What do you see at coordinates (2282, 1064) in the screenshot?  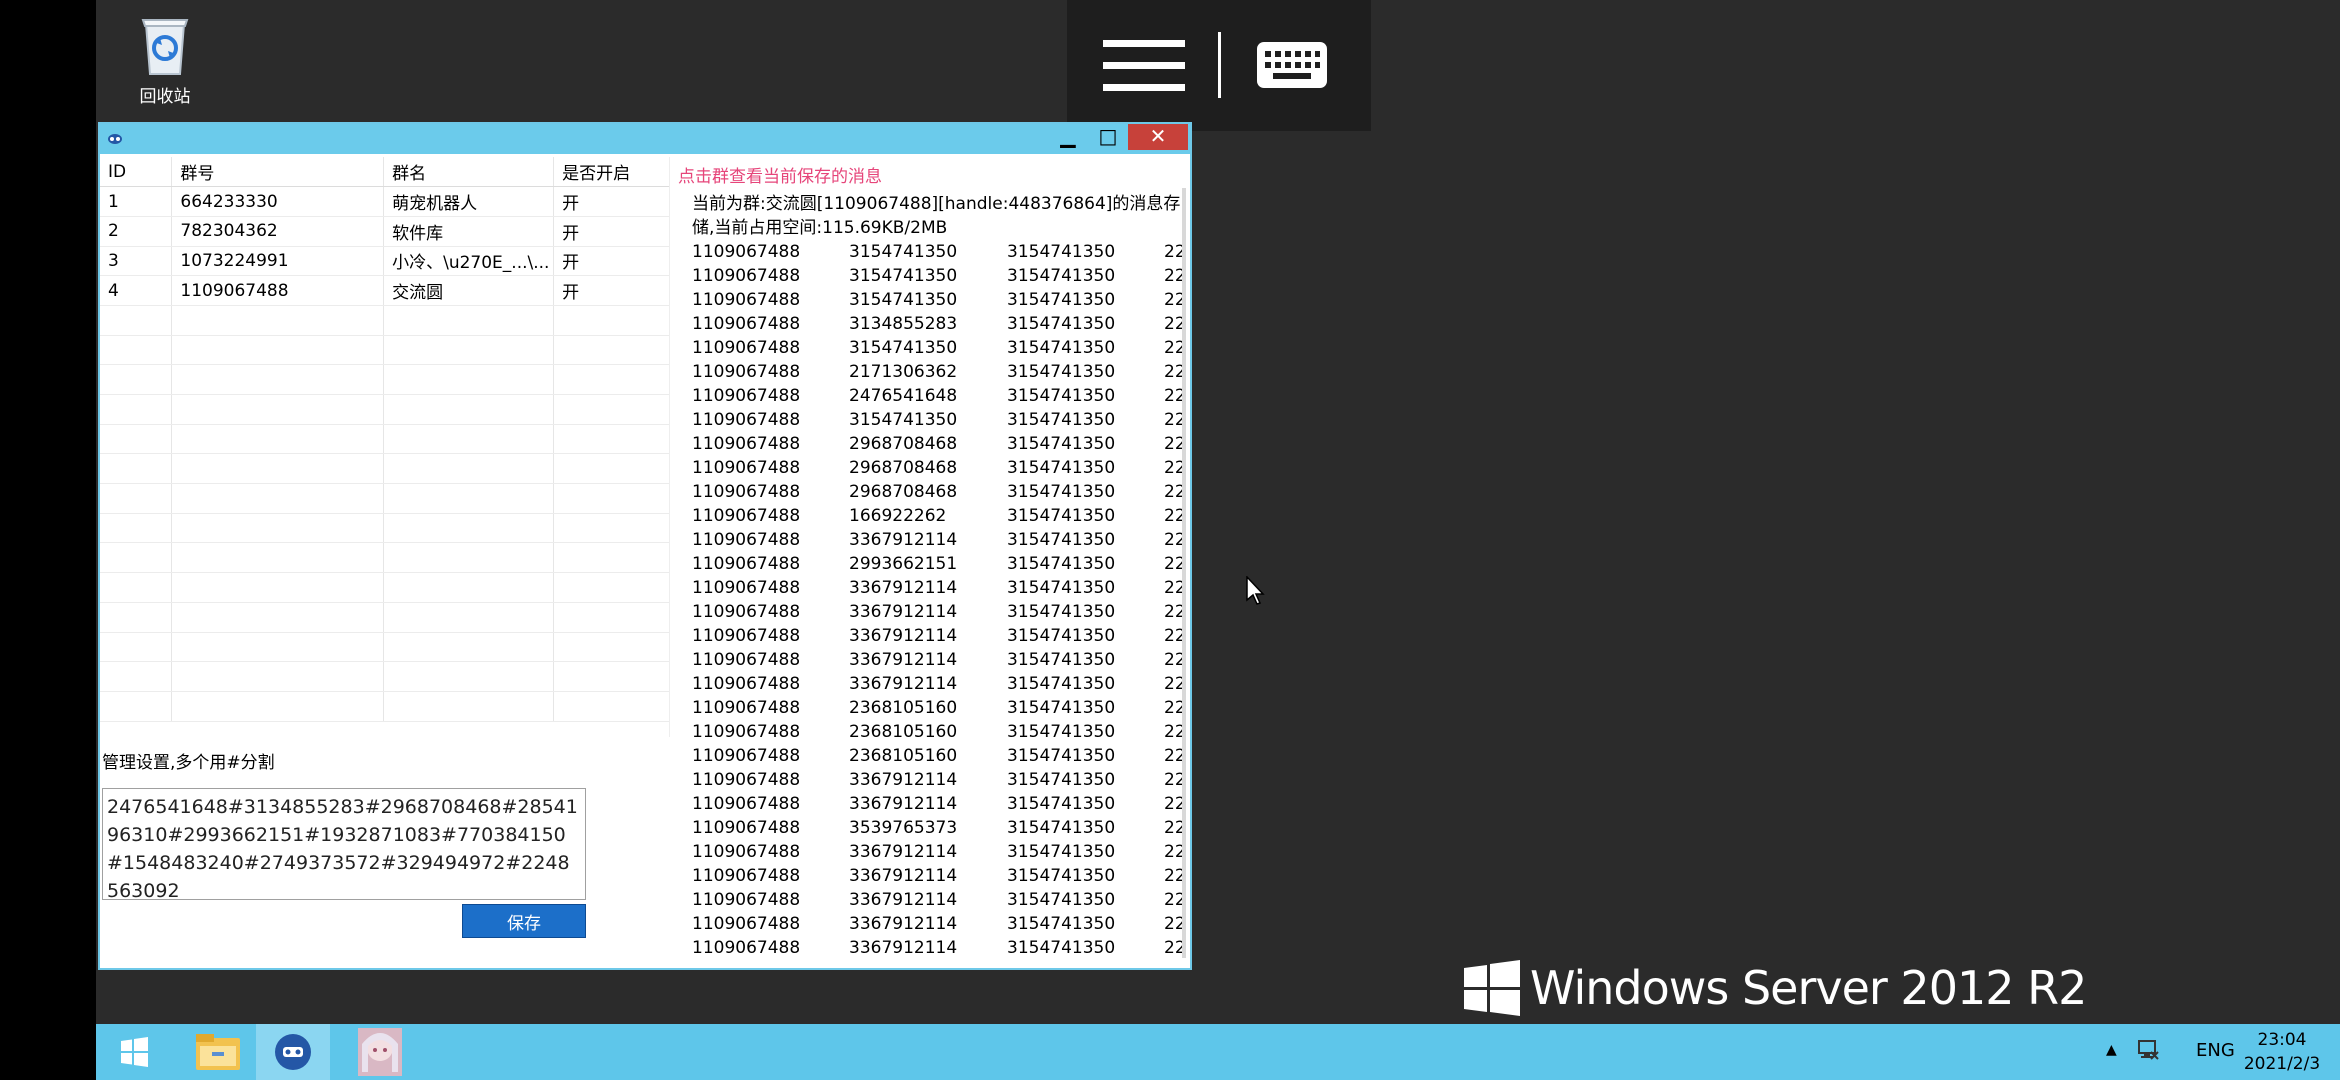 I see `clock-date: 2021/2/3` at bounding box center [2282, 1064].